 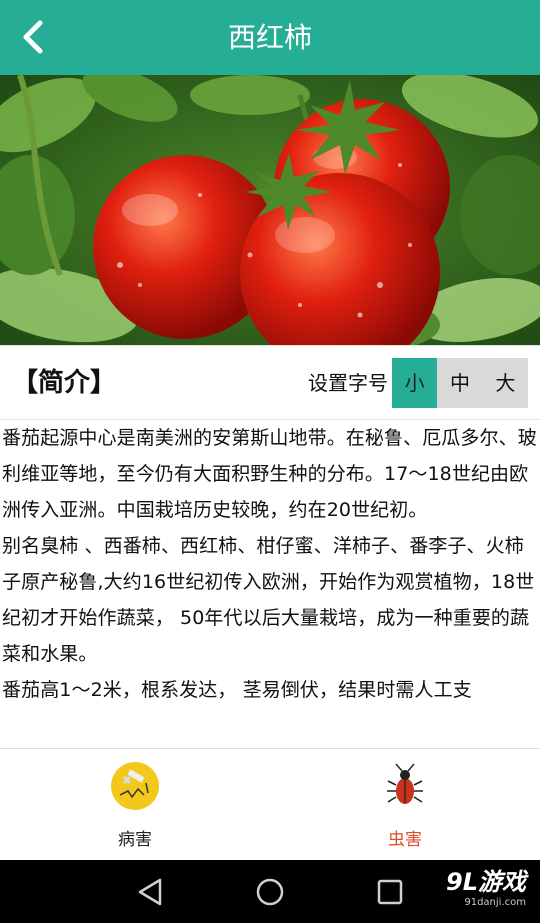 I want to click on back-button, so click(x=34, y=37).